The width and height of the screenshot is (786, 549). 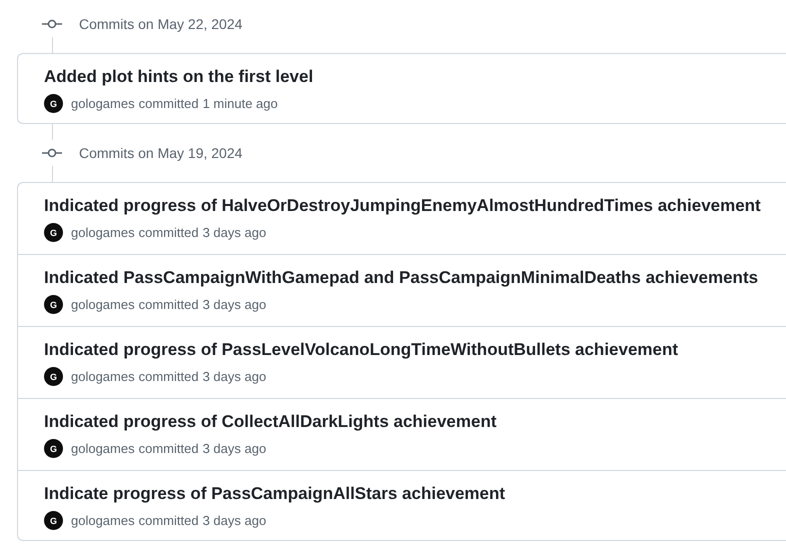 What do you see at coordinates (270, 422) in the screenshot?
I see `commit-title: Indicated progress of CollectAllDarkLights achievement` at bounding box center [270, 422].